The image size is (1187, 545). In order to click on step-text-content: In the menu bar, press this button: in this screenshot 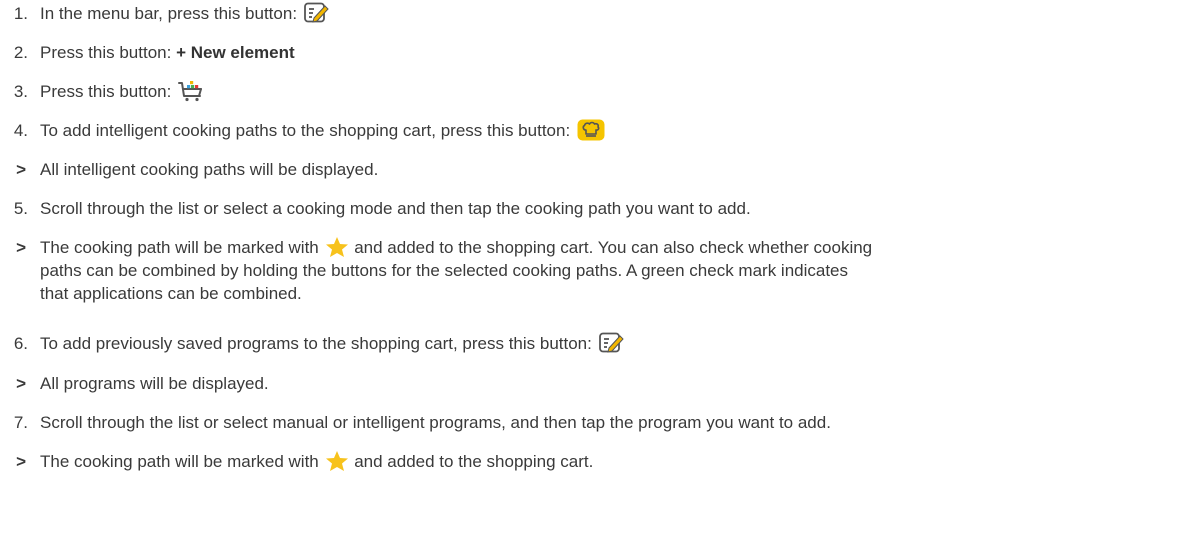, I will do `click(171, 13)`.